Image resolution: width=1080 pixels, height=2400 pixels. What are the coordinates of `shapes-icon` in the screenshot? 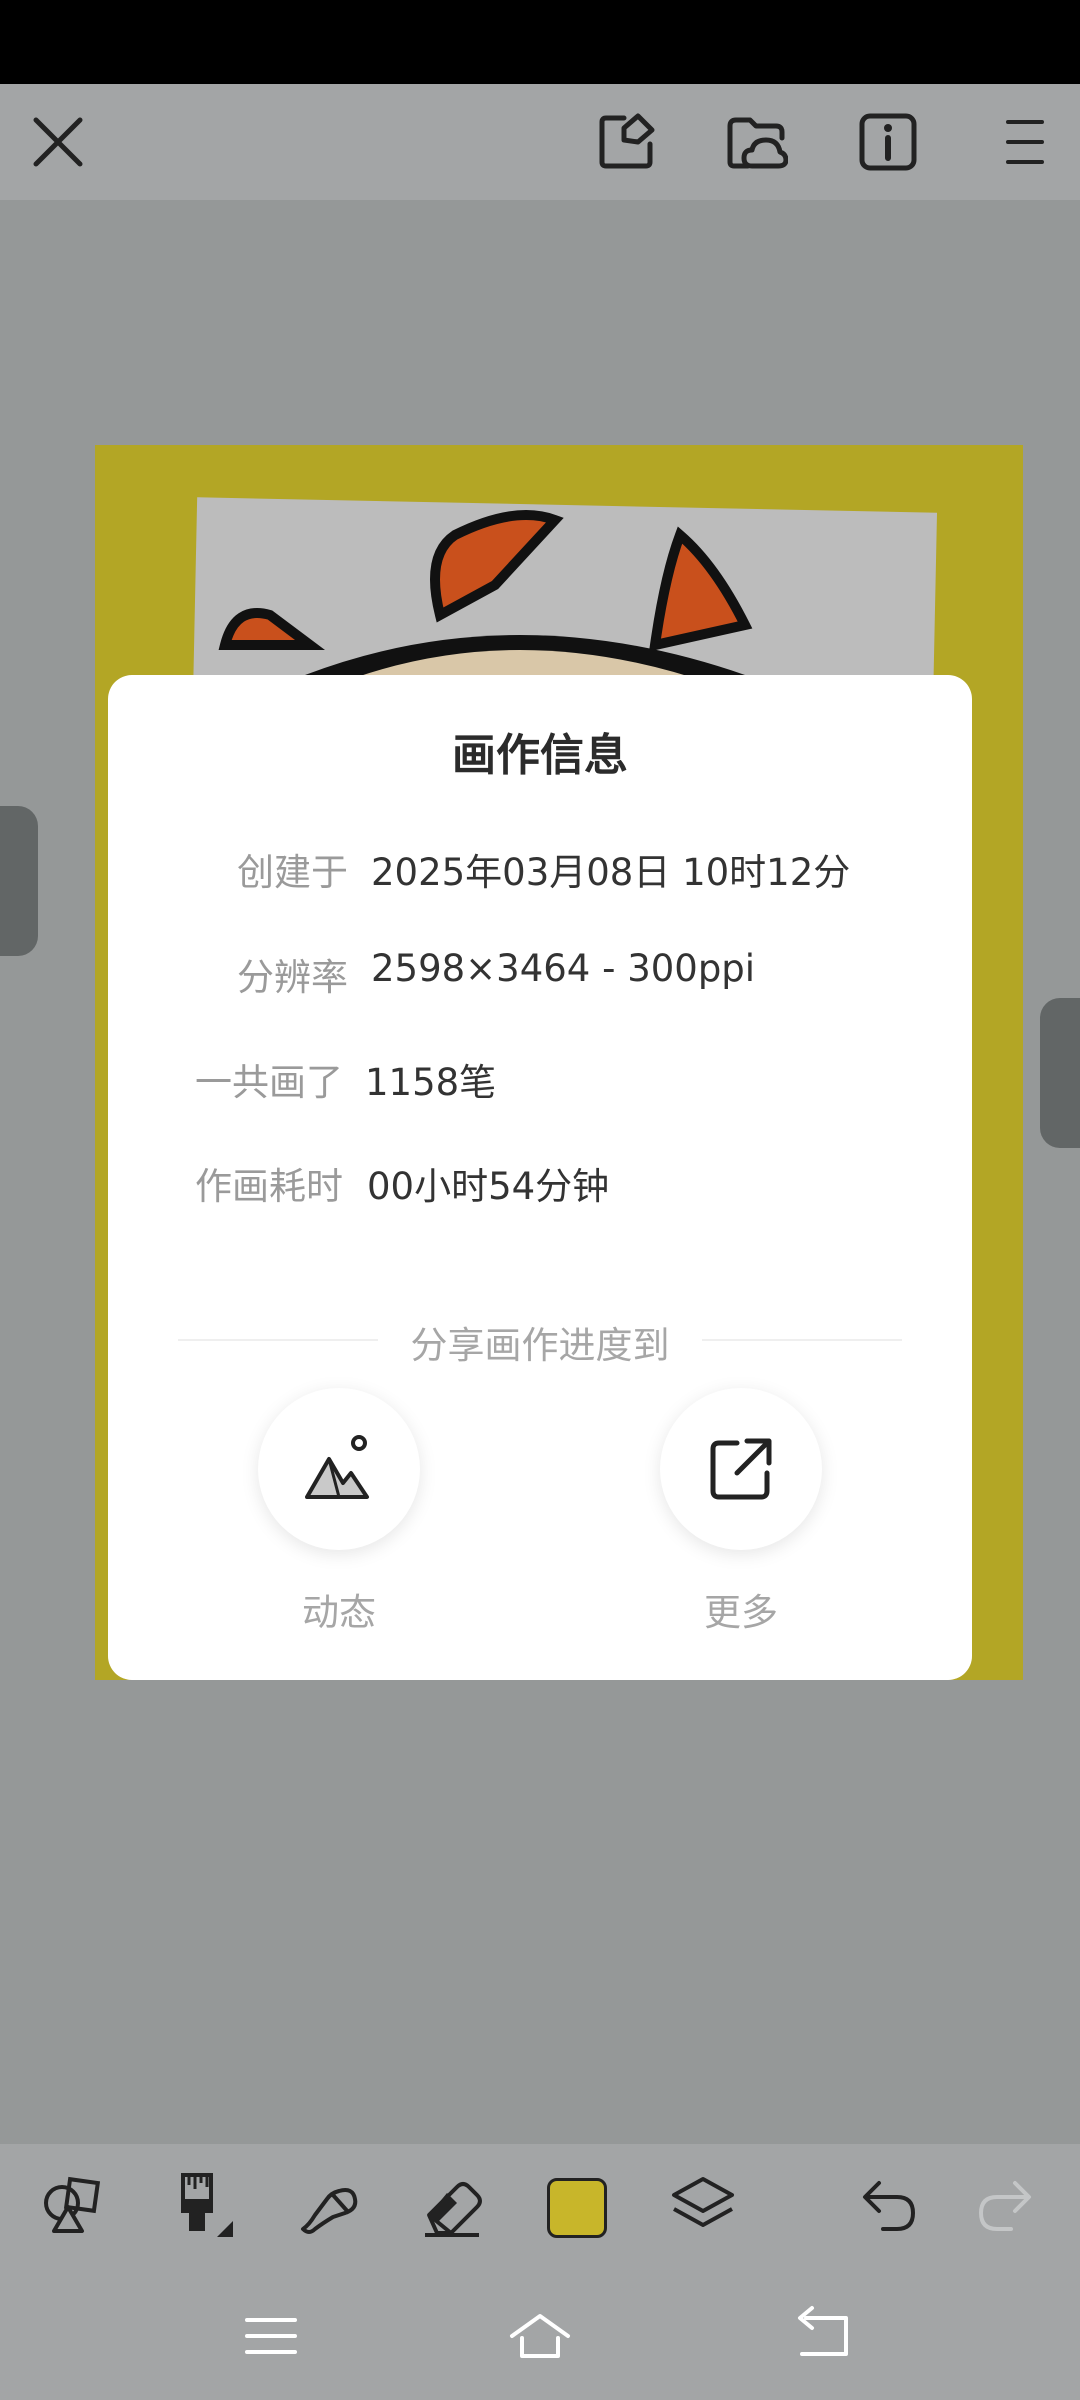 It's located at (73, 2204).